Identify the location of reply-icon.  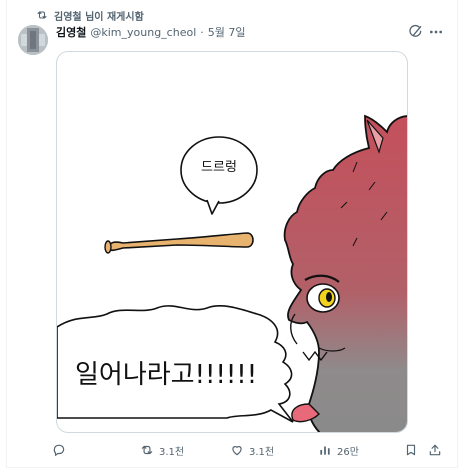
(59, 450).